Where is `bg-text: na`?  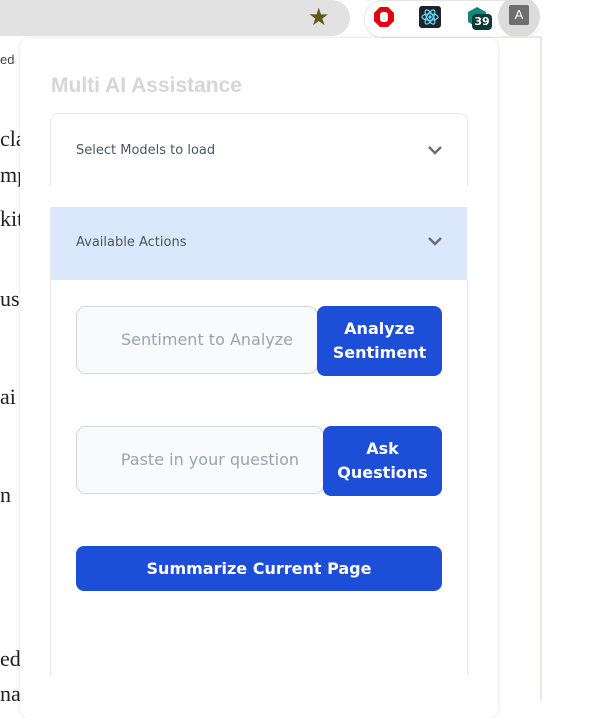 bg-text: na is located at coordinates (10, 691).